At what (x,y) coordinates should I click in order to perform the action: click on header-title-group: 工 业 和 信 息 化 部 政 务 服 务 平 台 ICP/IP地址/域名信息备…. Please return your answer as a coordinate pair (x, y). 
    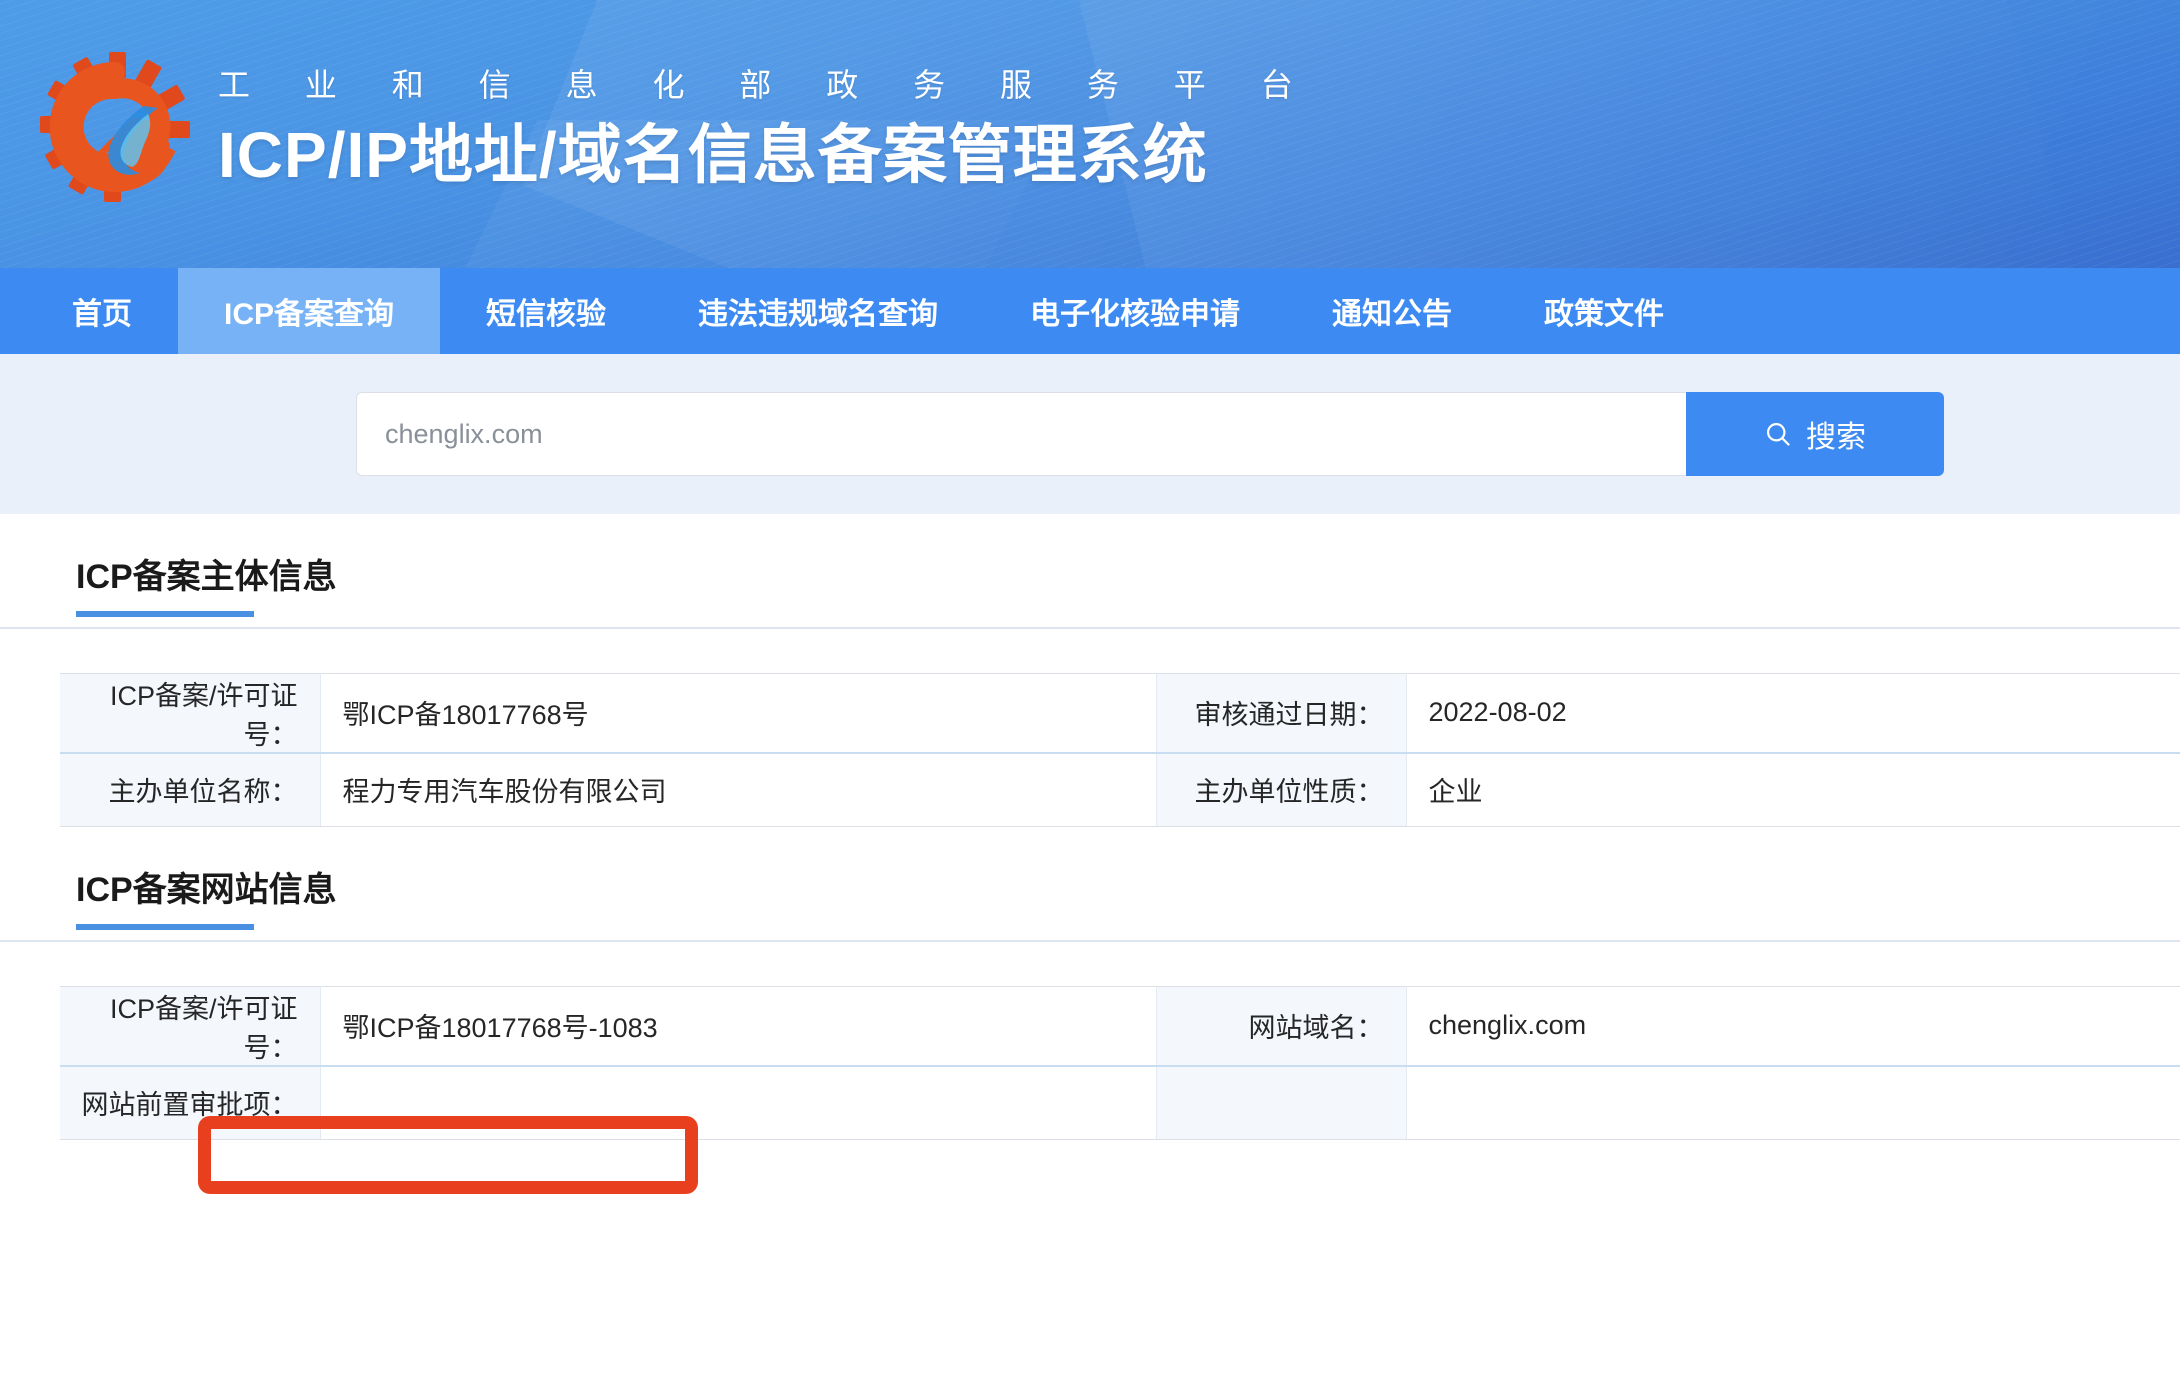
    Looking at the image, I should click on (767, 128).